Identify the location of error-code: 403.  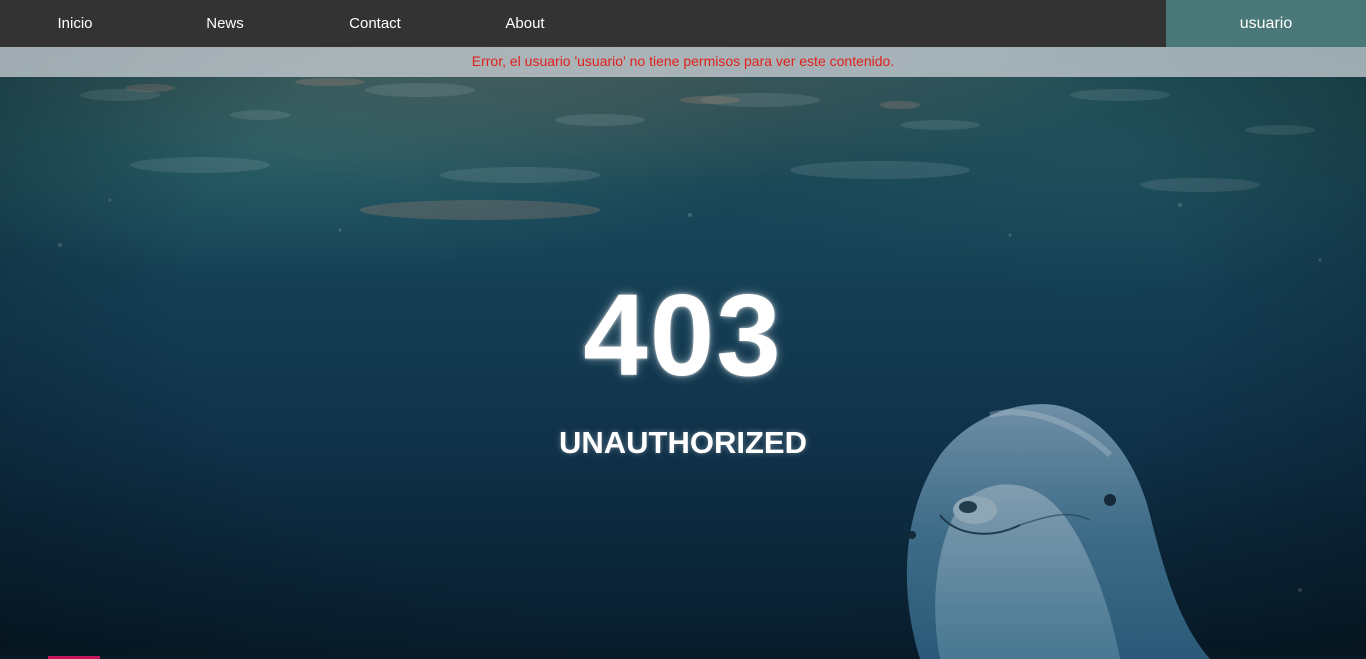
(683, 335).